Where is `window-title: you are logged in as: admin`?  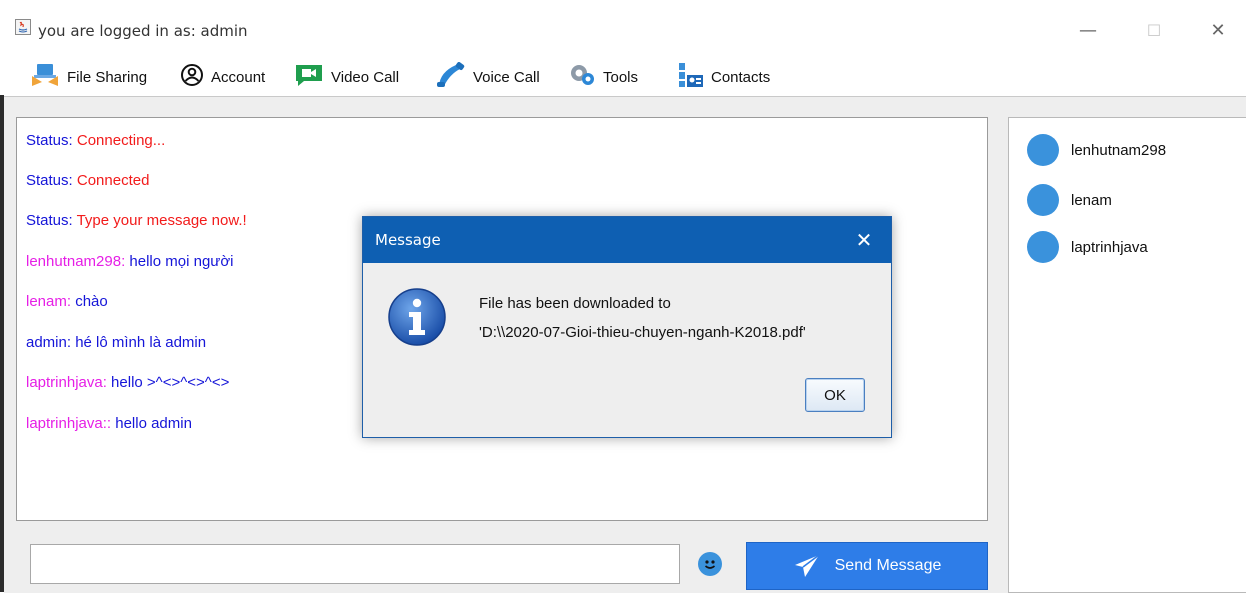
window-title: you are logged in as: admin is located at coordinates (143, 31).